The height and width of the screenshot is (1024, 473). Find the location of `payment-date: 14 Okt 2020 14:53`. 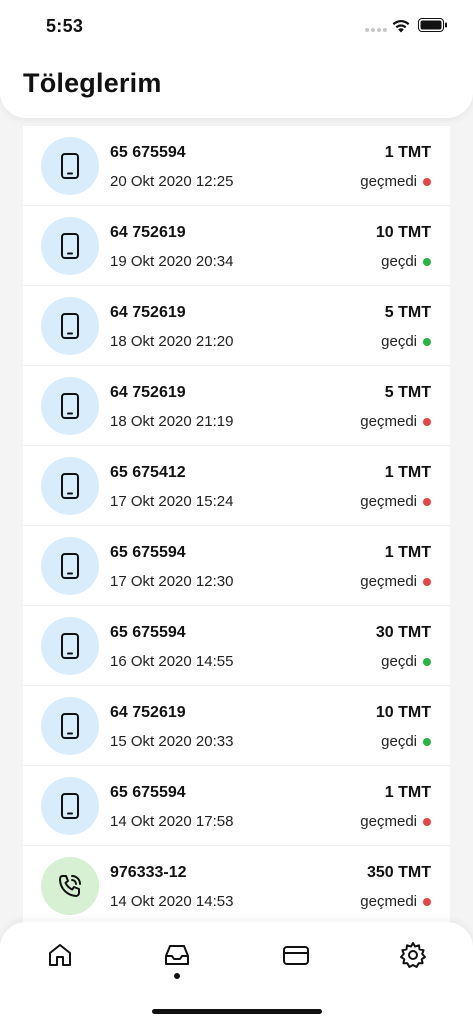

payment-date: 14 Okt 2020 14:53 is located at coordinates (172, 901).